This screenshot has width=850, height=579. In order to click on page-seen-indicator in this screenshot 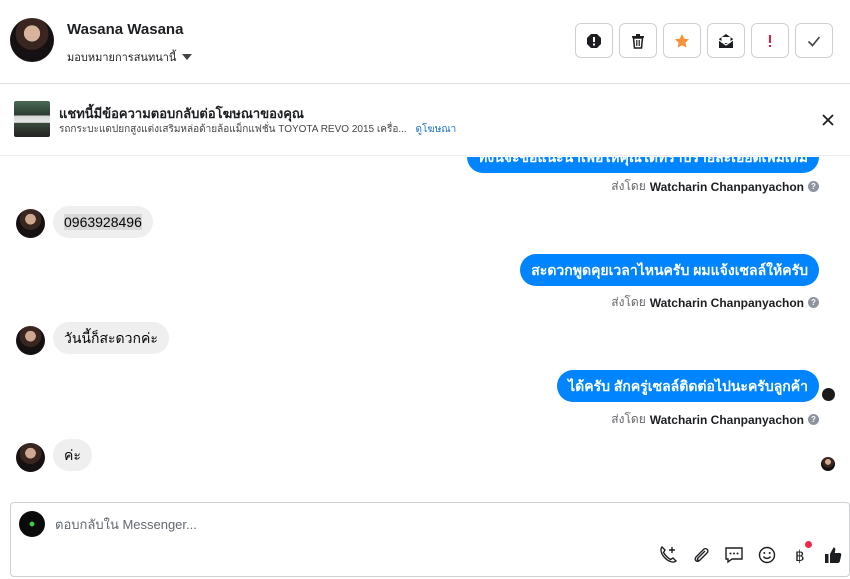, I will do `click(828, 394)`.